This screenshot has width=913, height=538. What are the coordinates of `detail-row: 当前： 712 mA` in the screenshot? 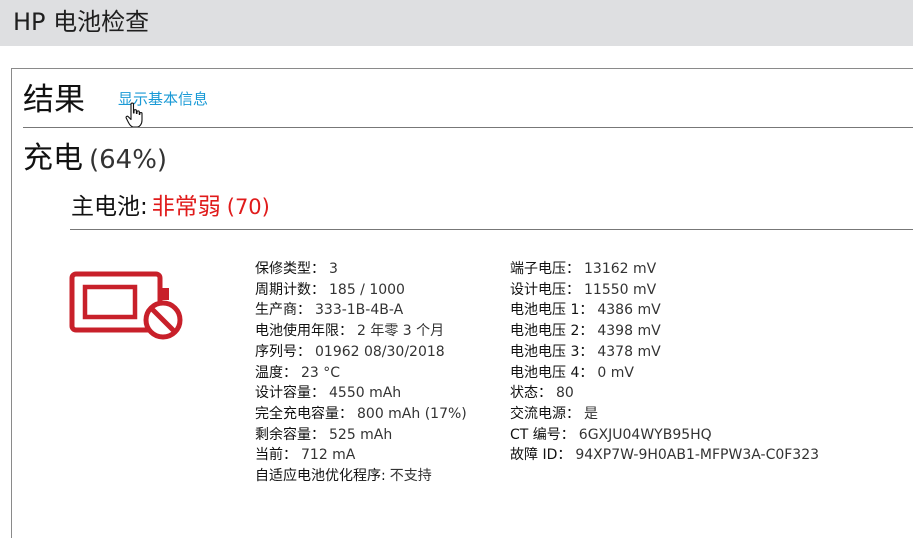 It's located at (361, 455).